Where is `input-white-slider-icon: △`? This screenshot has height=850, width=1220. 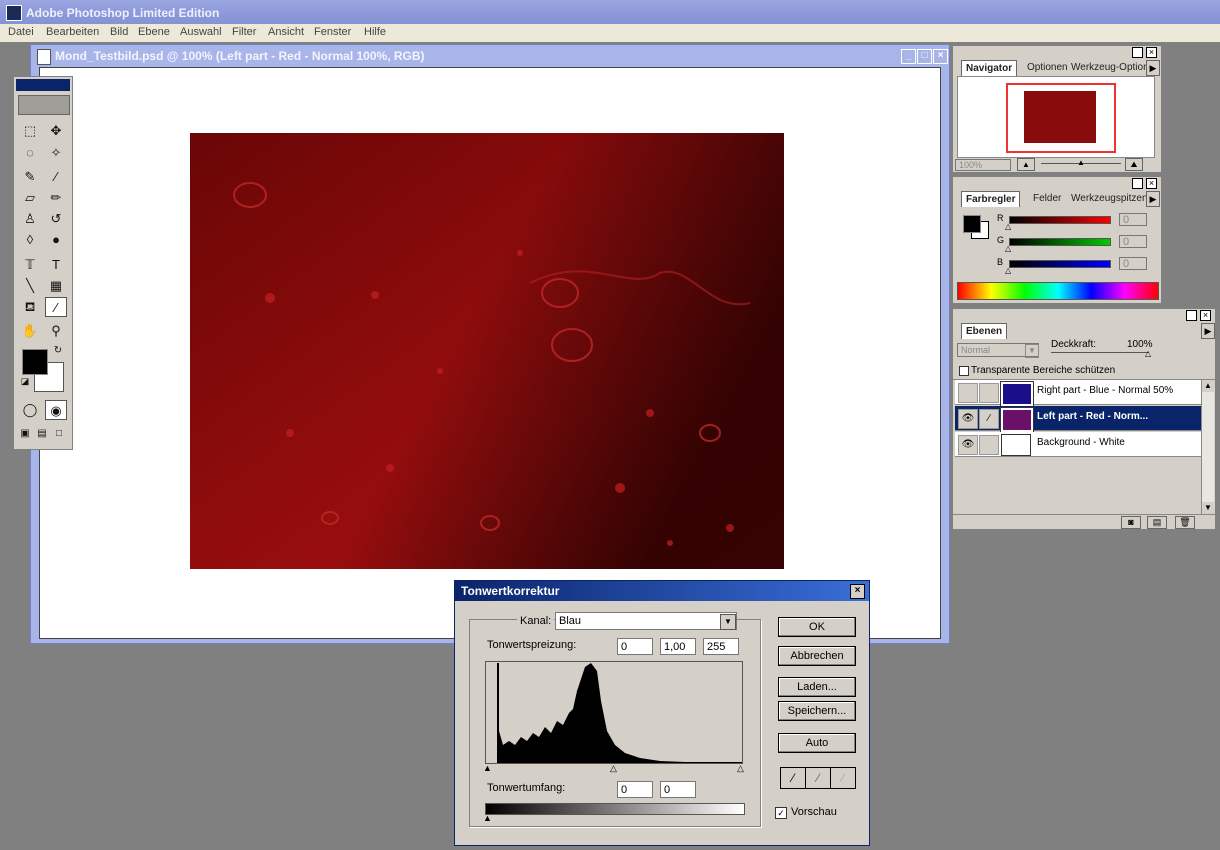 input-white-slider-icon: △ is located at coordinates (740, 768).